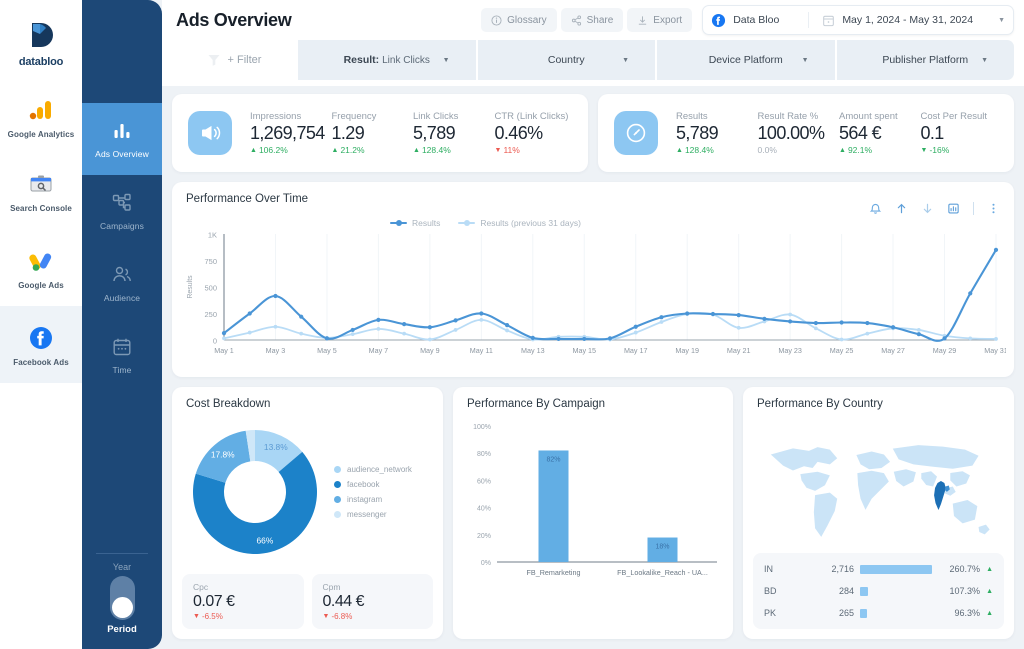 The height and width of the screenshot is (649, 1024). I want to click on legend-item: audience_network, so click(373, 469).